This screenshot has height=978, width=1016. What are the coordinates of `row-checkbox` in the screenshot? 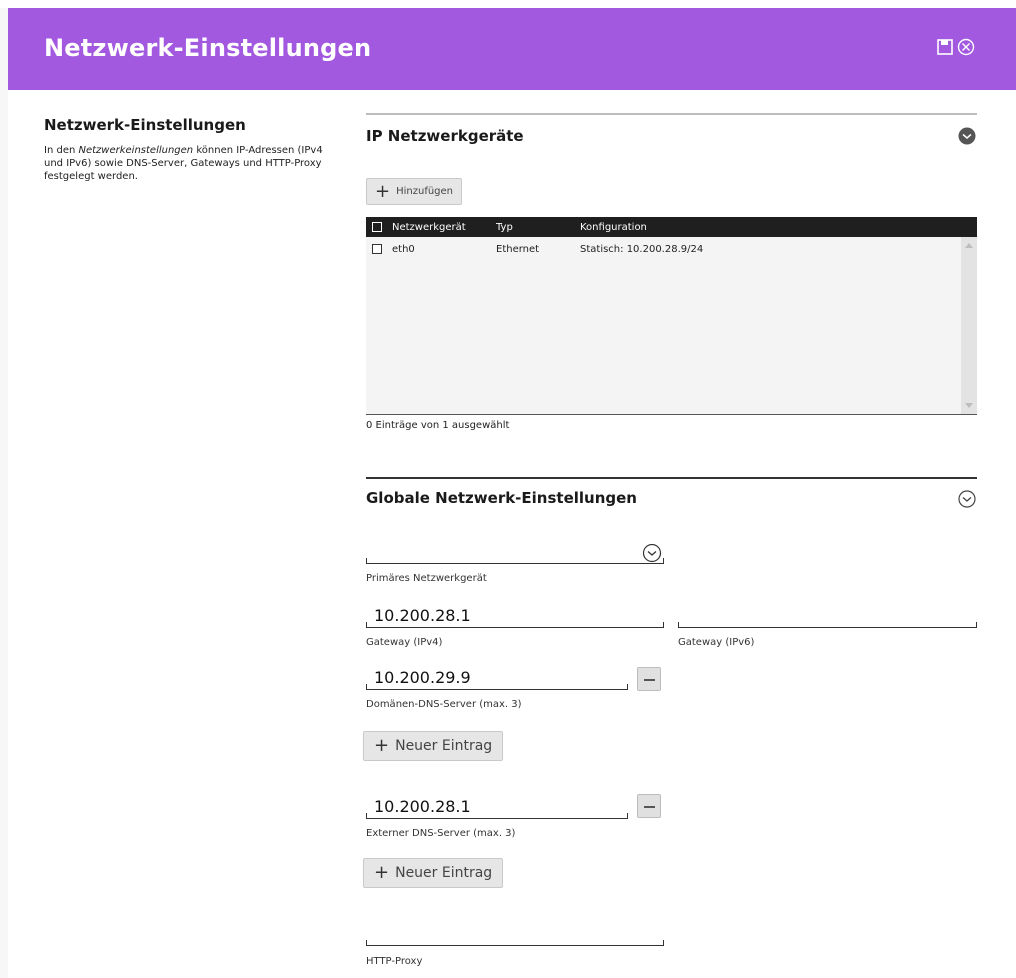 It's located at (377, 249).